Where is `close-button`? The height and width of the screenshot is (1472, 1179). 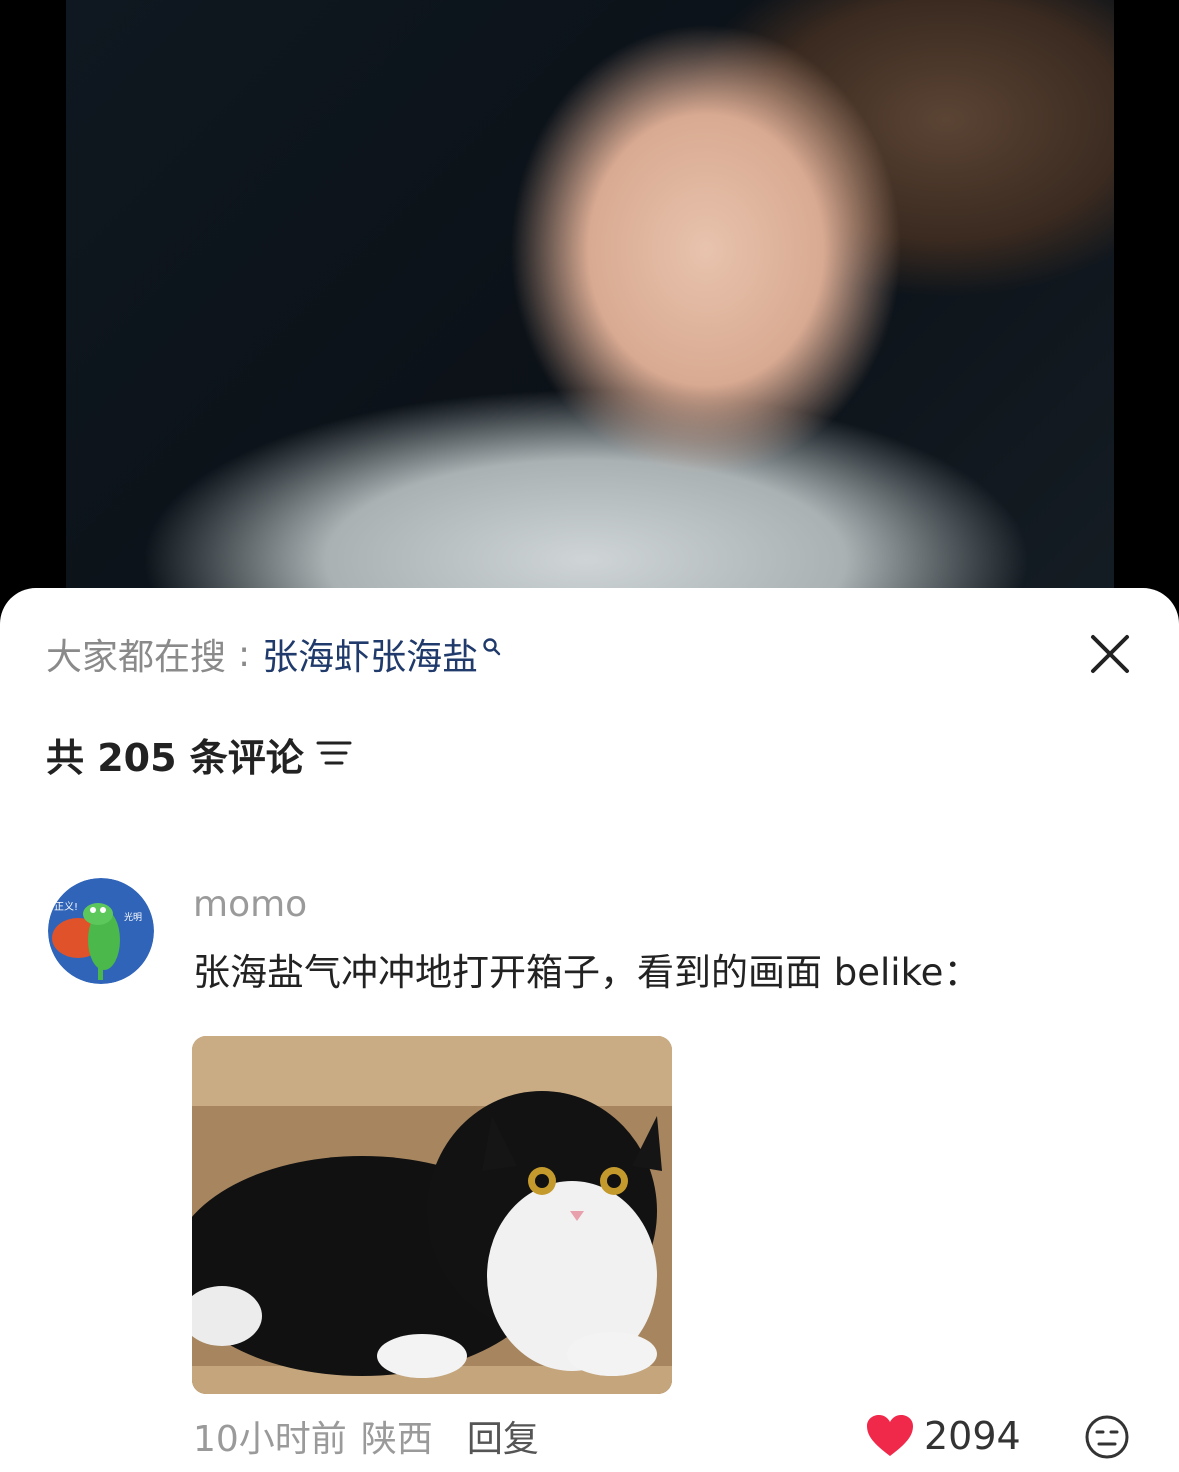
close-button is located at coordinates (1110, 654).